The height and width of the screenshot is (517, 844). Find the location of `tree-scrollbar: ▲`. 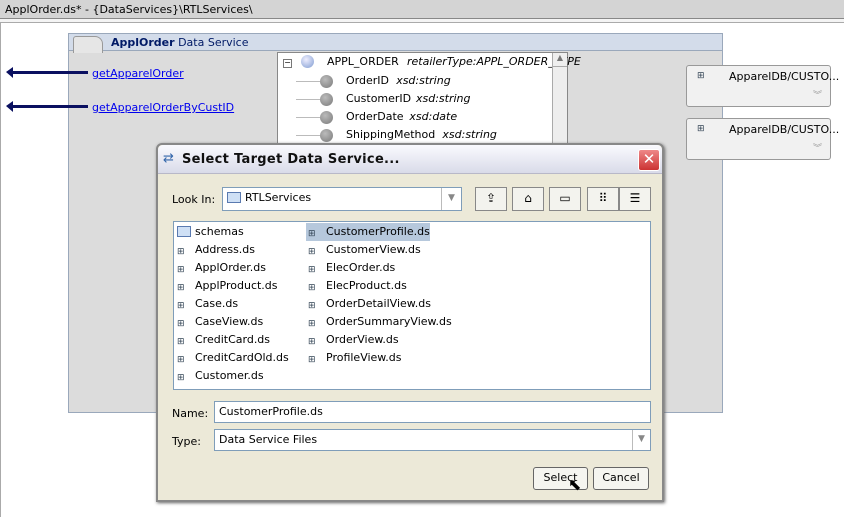

tree-scrollbar: ▲ is located at coordinates (559, 99).